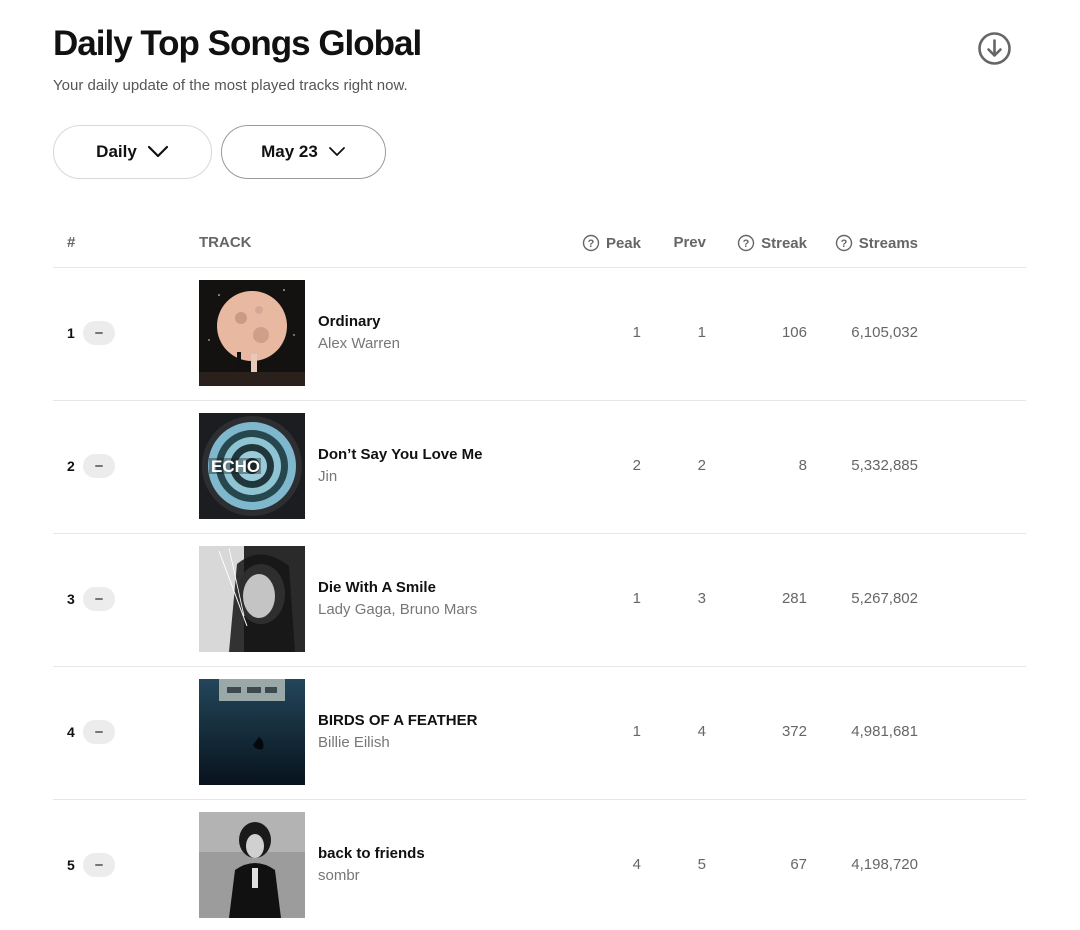 The image size is (1080, 930). I want to click on column-streams-label: Streams, so click(888, 243).